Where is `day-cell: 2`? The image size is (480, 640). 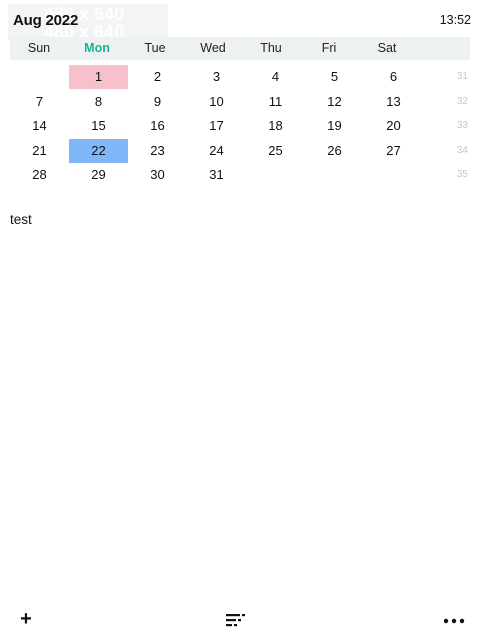 day-cell: 2 is located at coordinates (157, 77).